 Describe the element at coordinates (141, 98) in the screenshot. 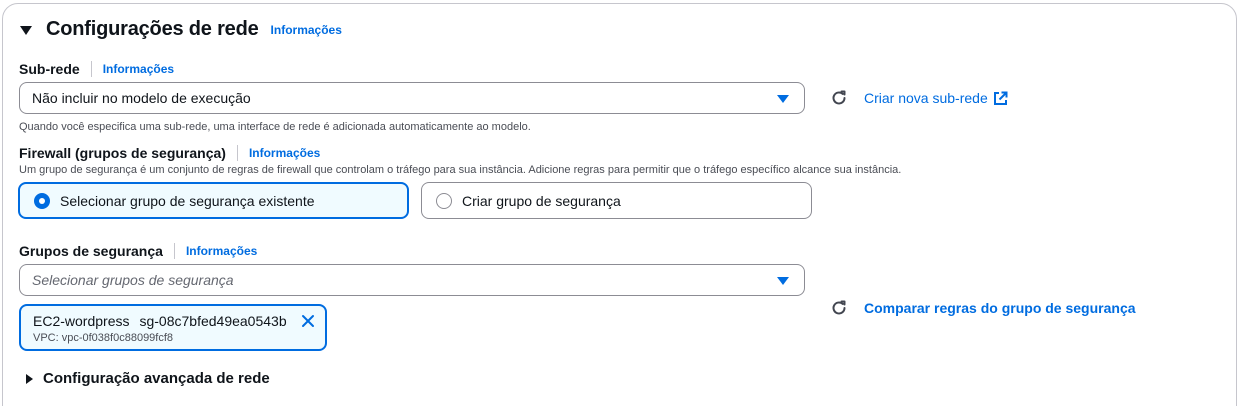

I see `subnet-selected-value: Não incluir no modelo de execução` at that location.